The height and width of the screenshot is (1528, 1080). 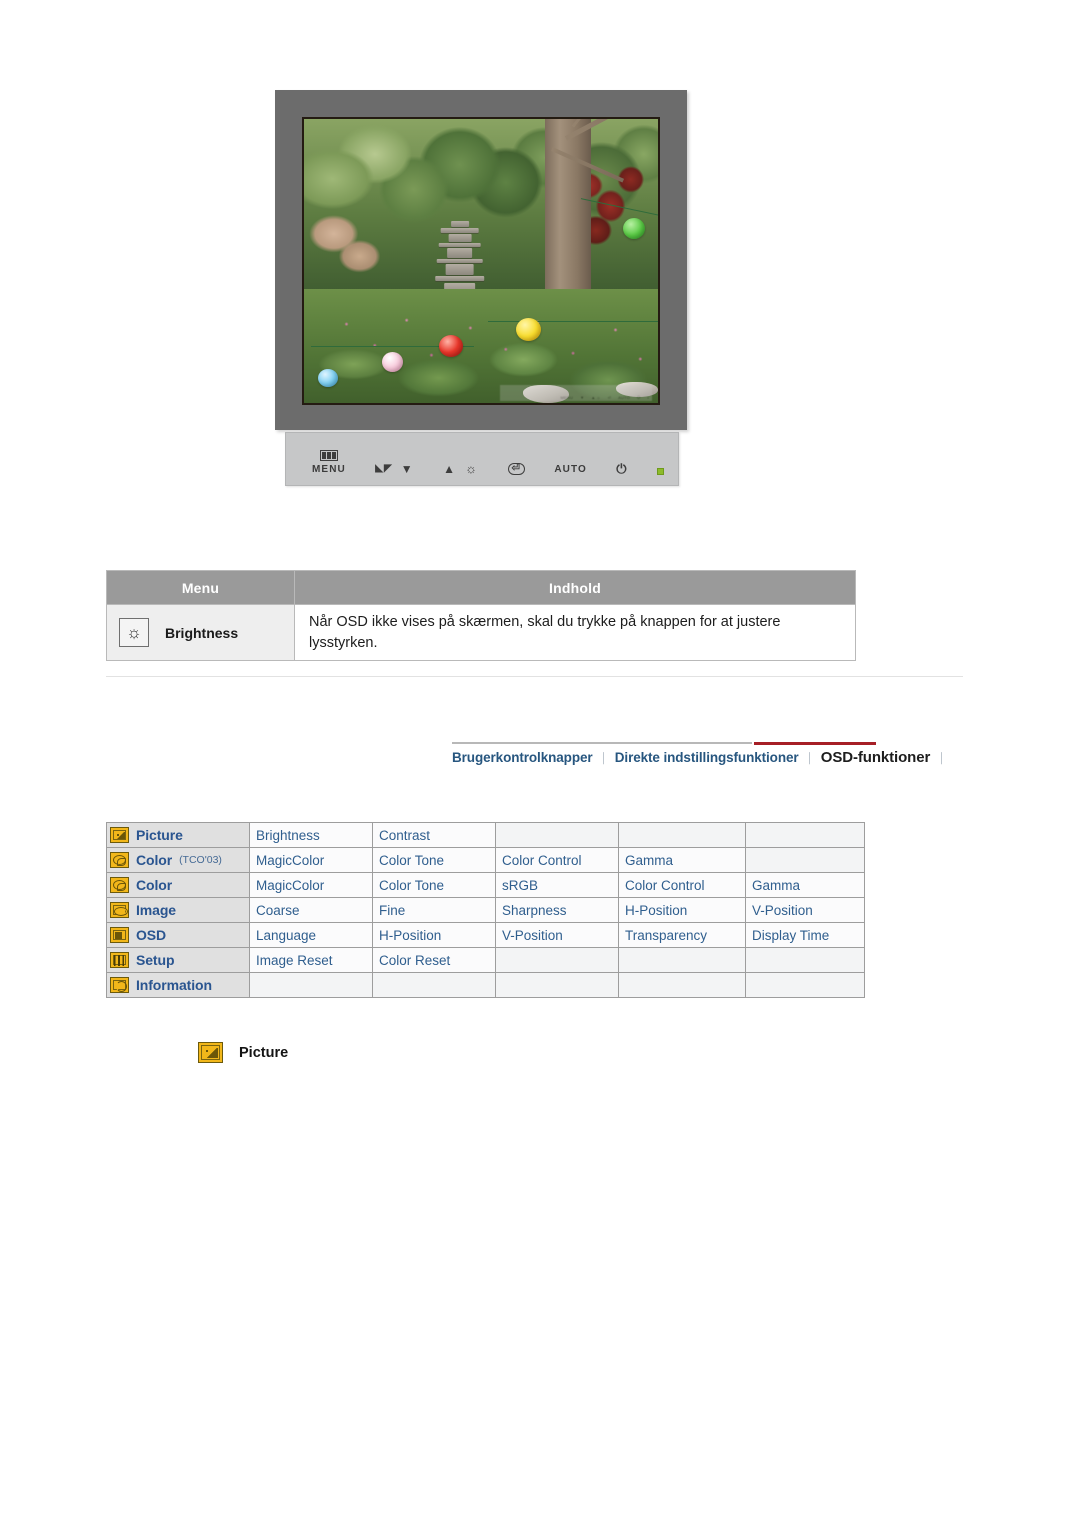 I want to click on power-icon: ⏻, so click(x=622, y=468).